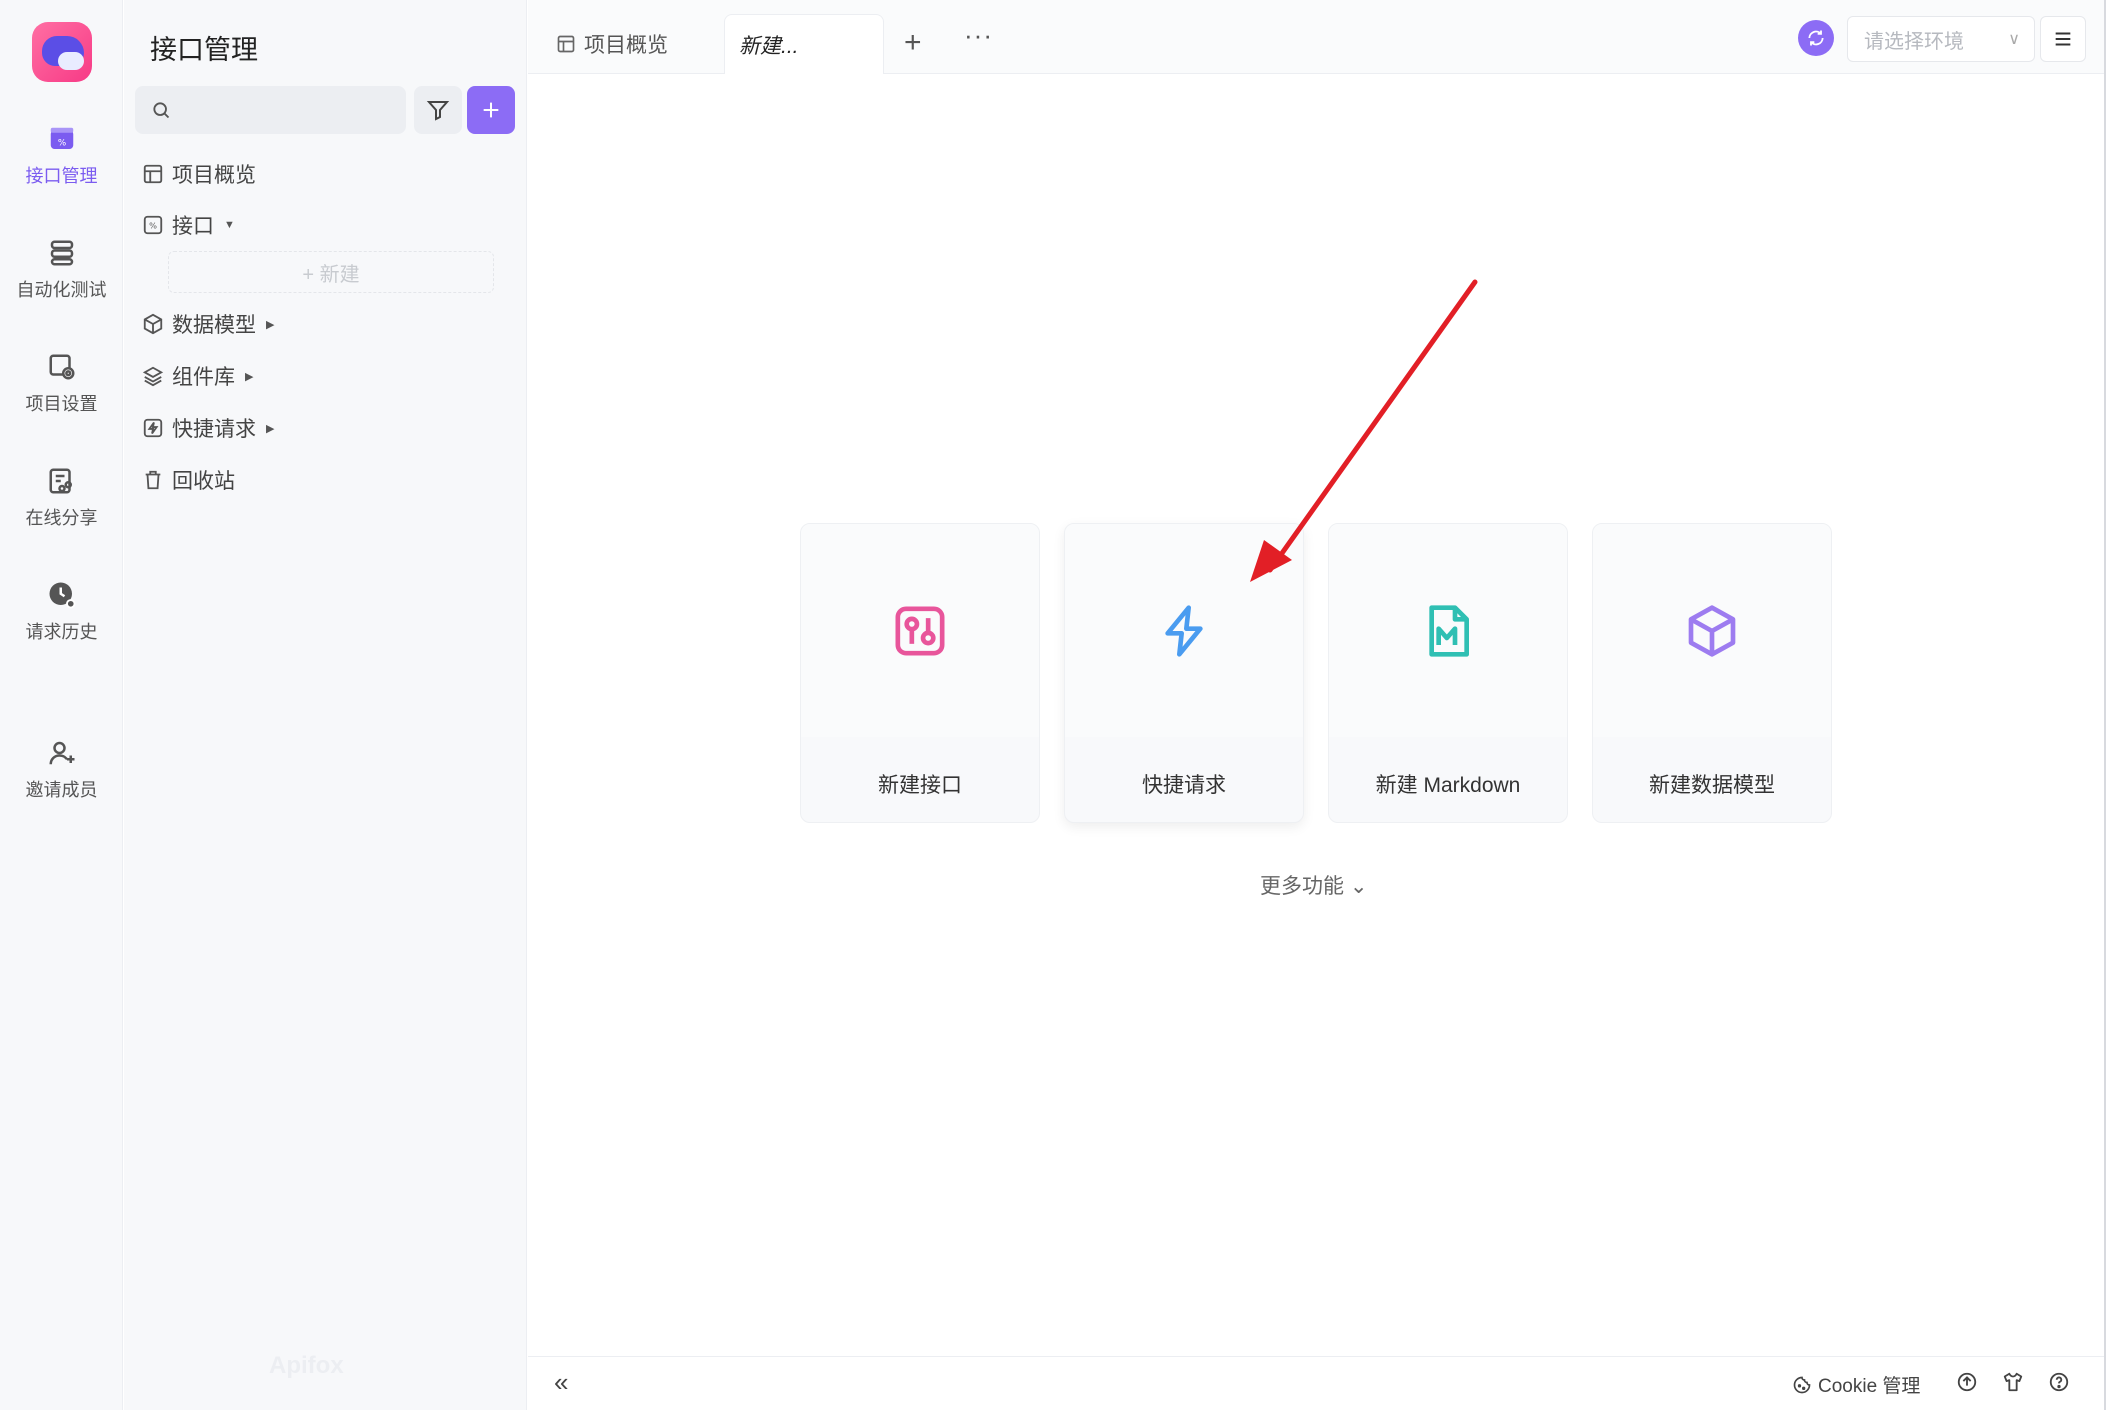 This screenshot has height=1410, width=2106. I want to click on card-new-markdown: 新建 Markdown, so click(1448, 673).